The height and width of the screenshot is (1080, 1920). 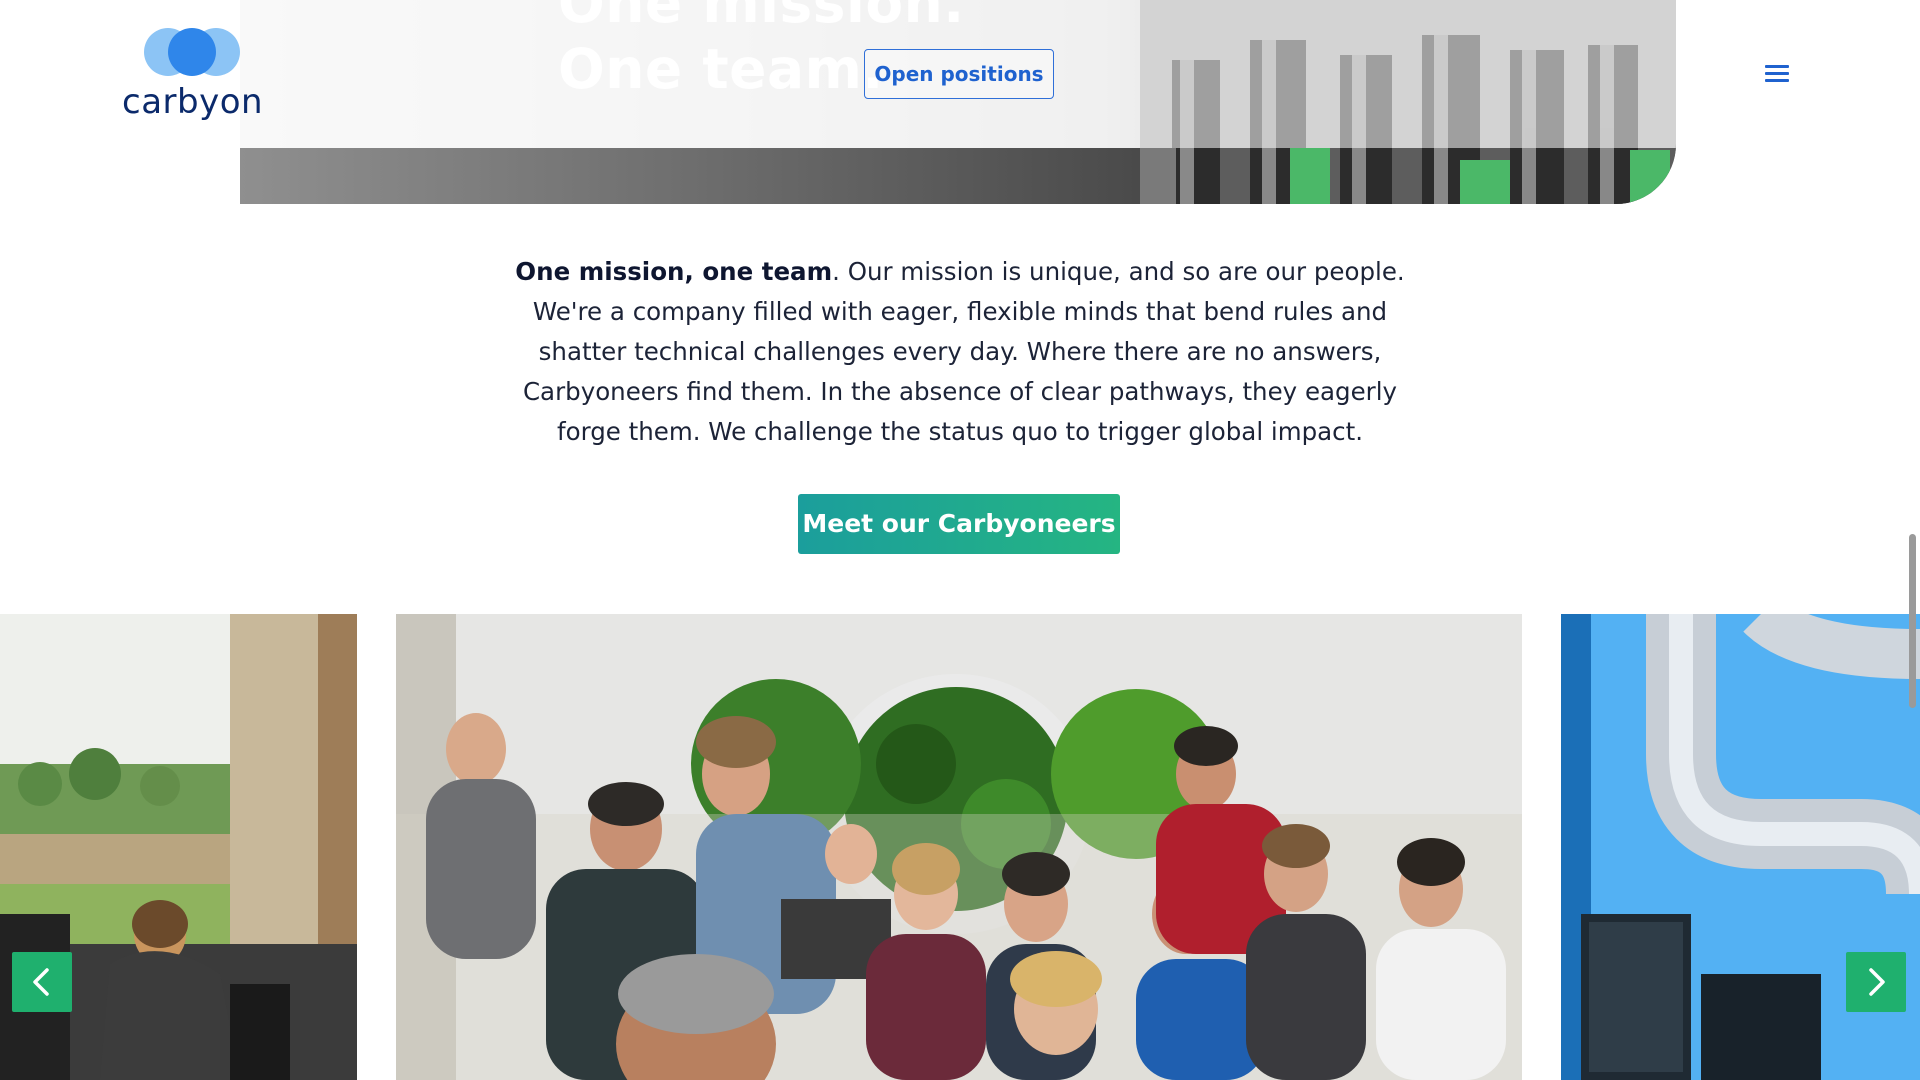 I want to click on carousel-next-button, so click(x=1876, y=982).